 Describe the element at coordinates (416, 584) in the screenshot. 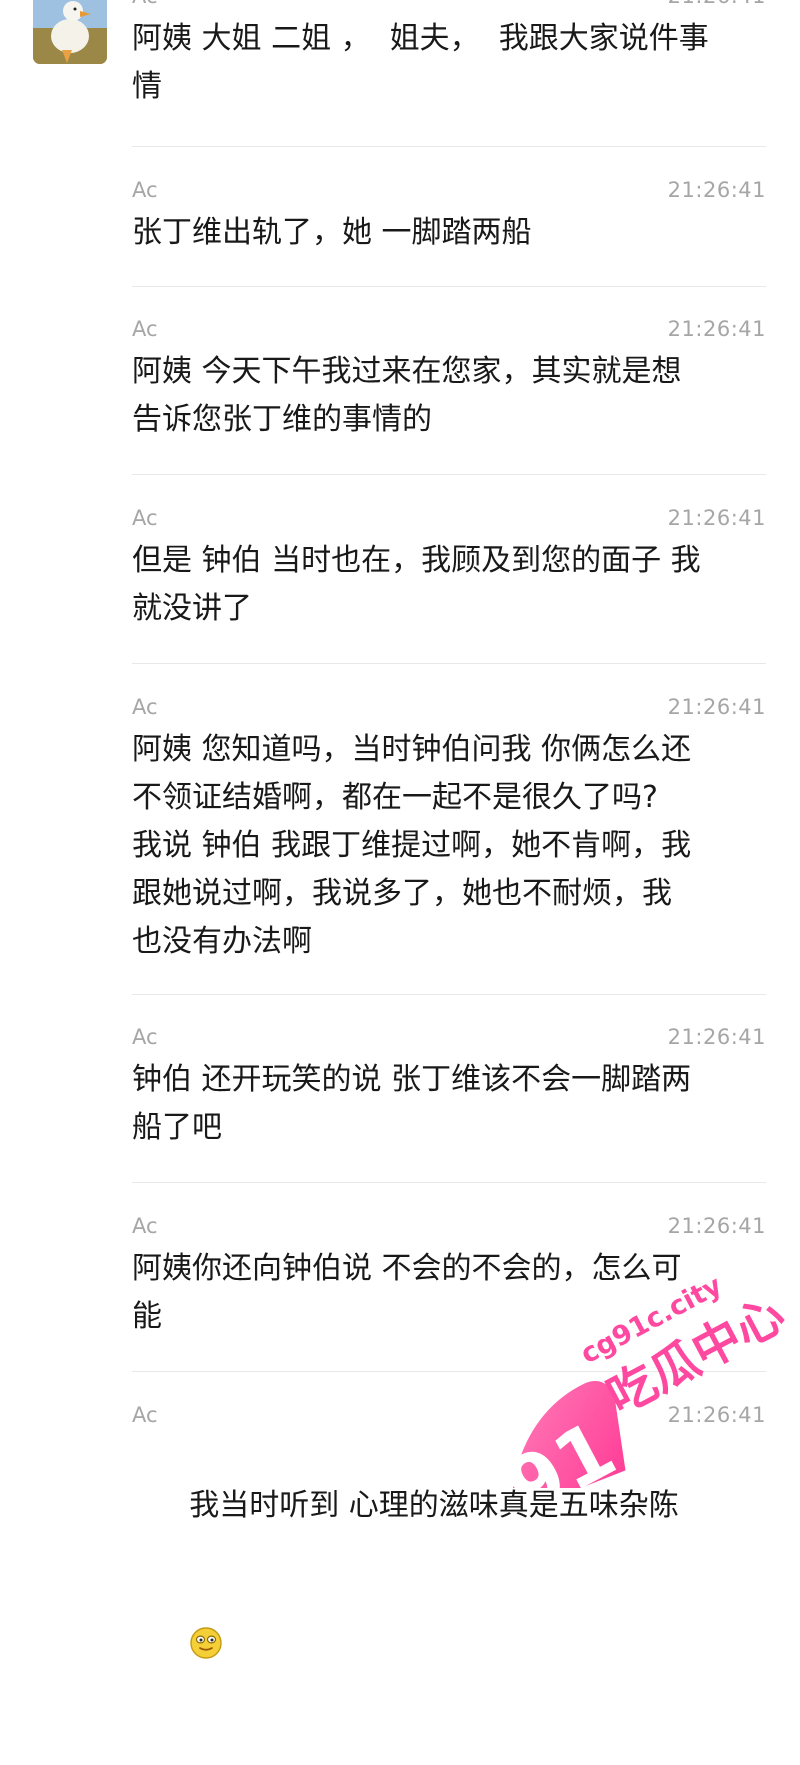

I see `message-text: 但是 钟伯 当时也在，我顾及到您的面子 我 就没讲了` at that location.